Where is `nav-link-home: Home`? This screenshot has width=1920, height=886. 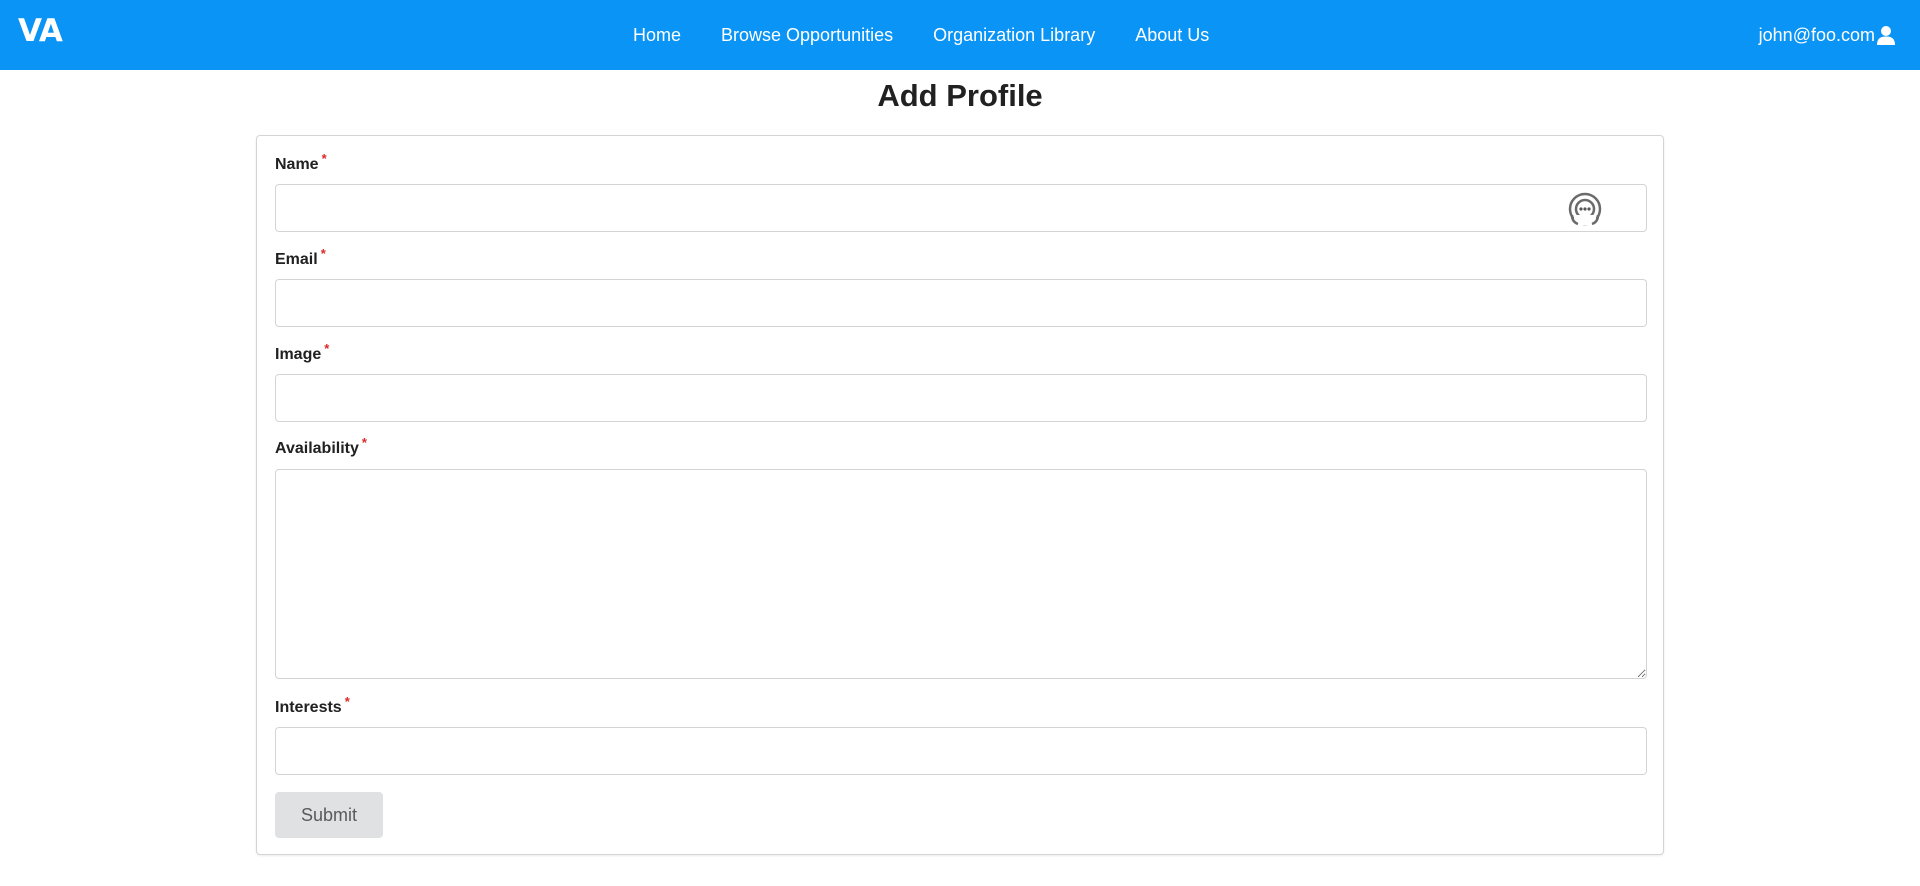 nav-link-home: Home is located at coordinates (657, 35).